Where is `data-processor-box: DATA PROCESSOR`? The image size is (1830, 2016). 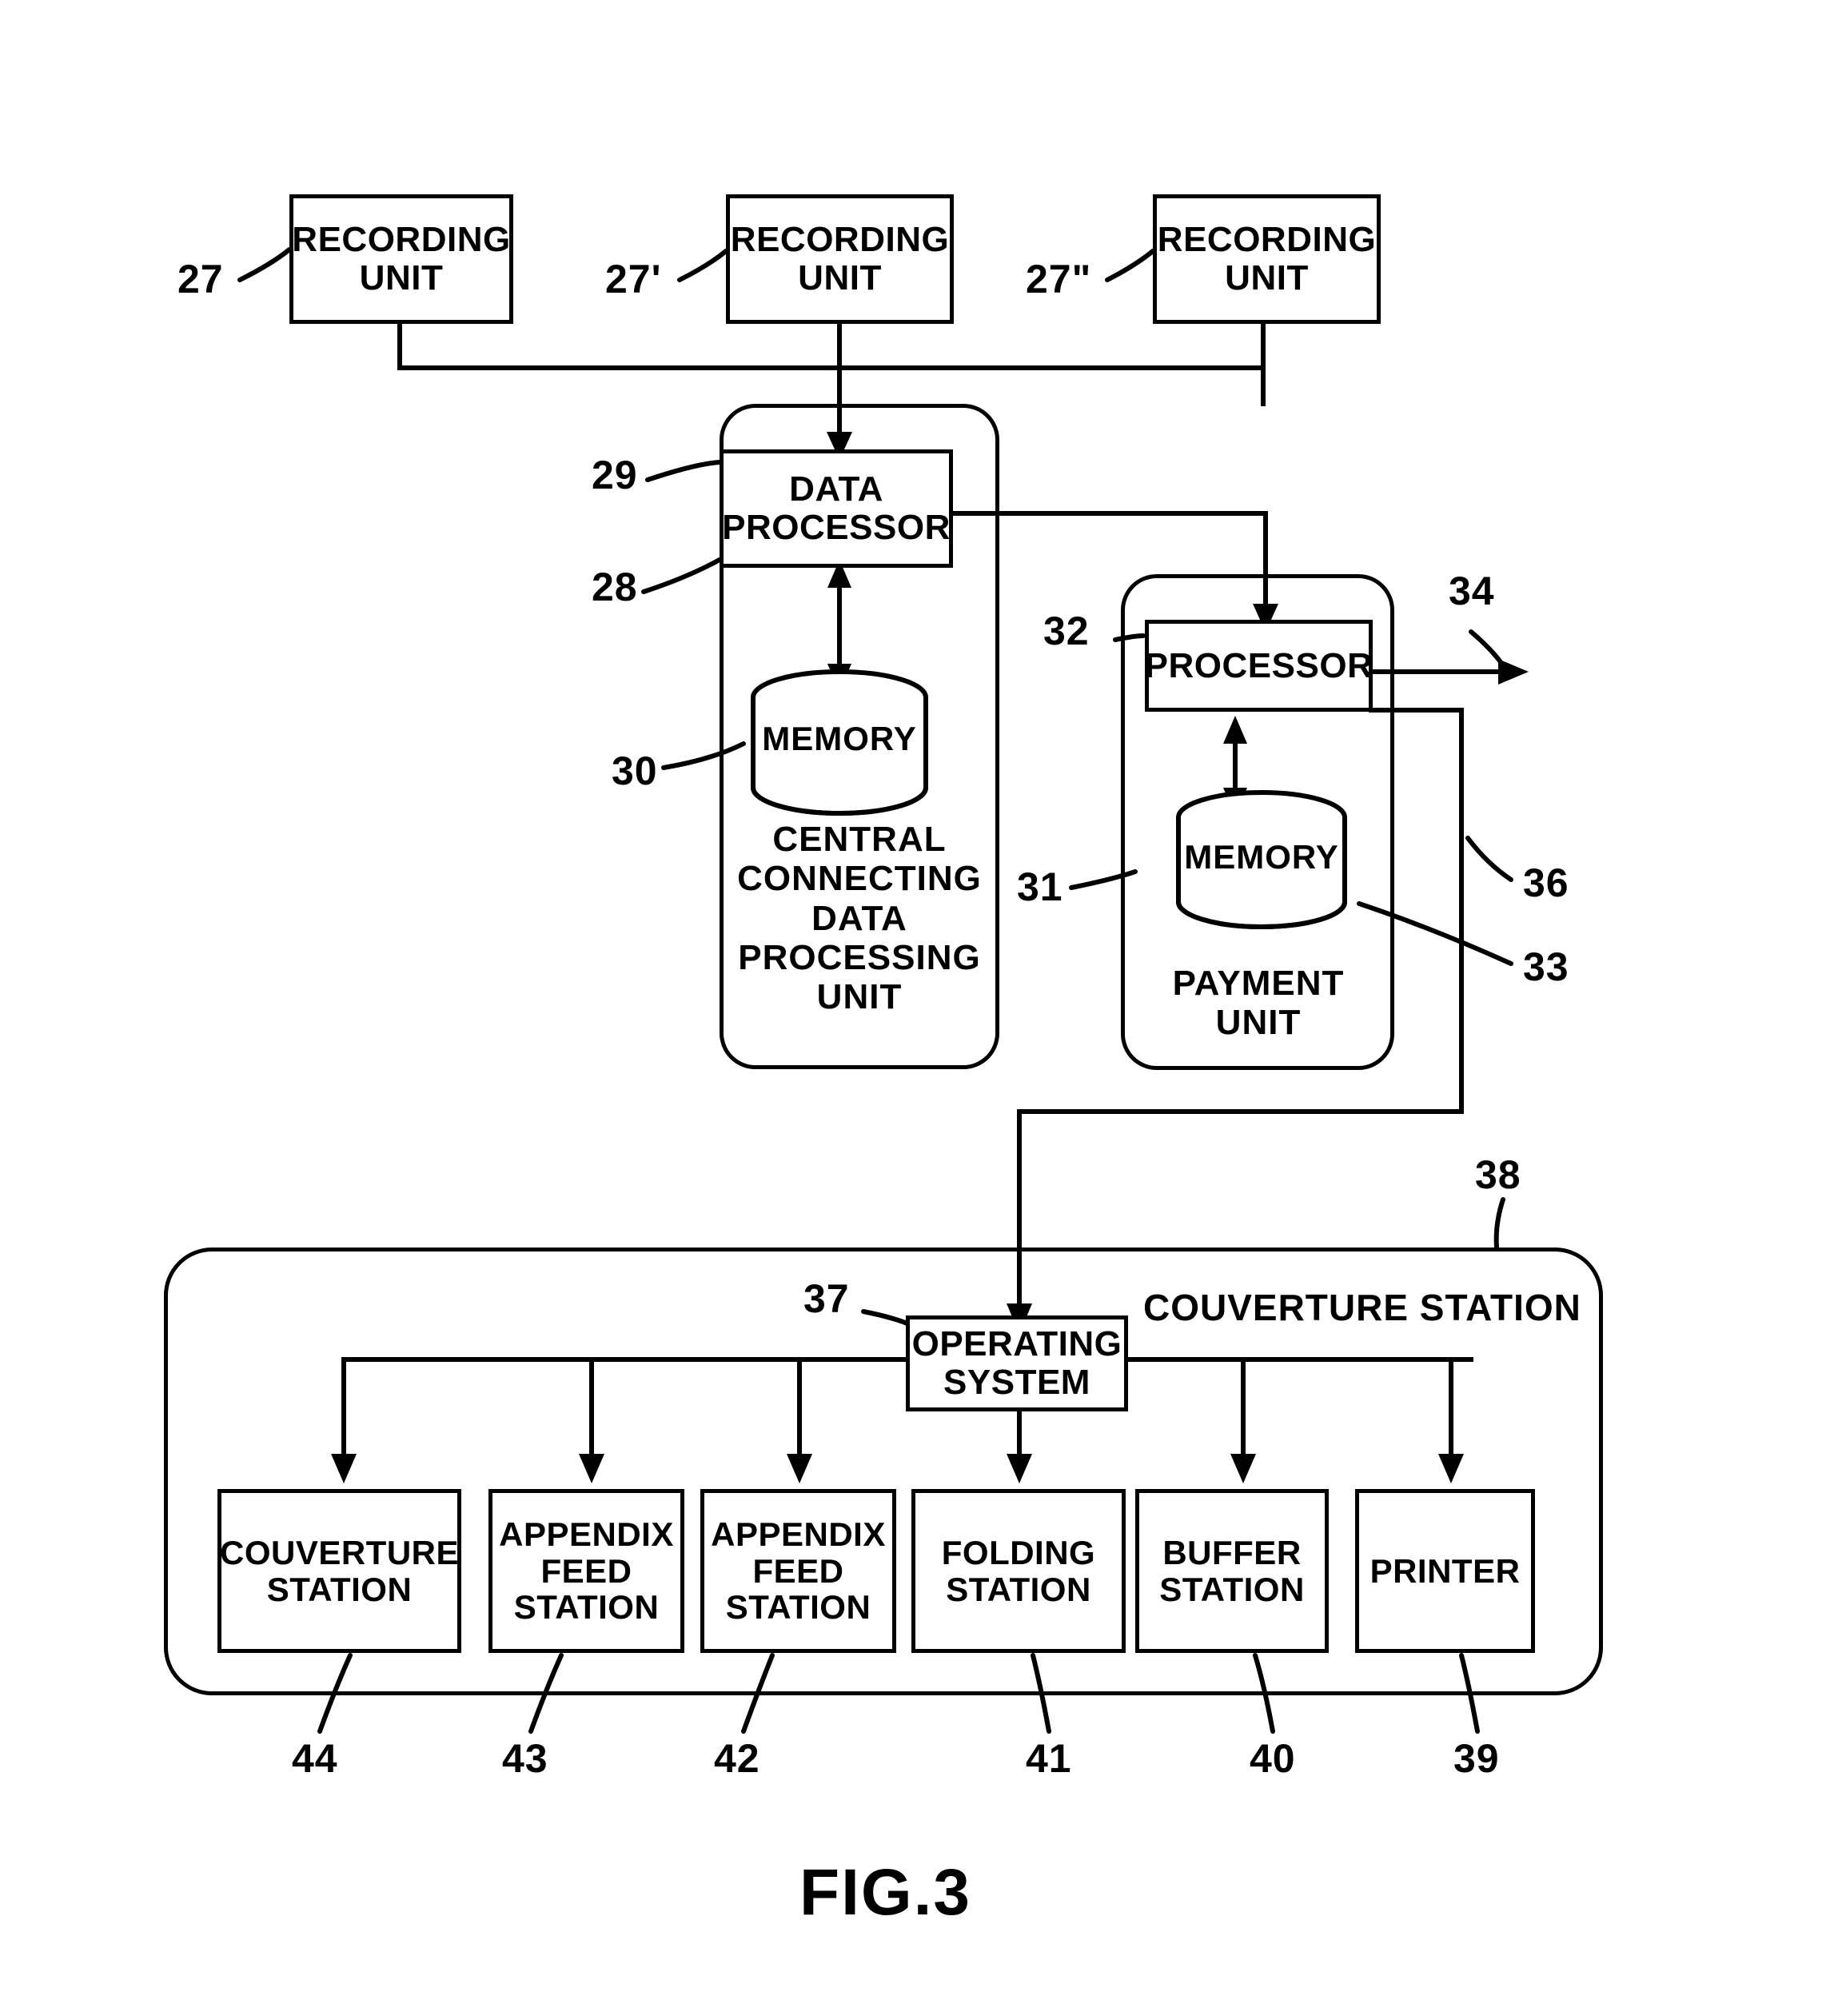
data-processor-box: DATA PROCESSOR is located at coordinates (837, 509).